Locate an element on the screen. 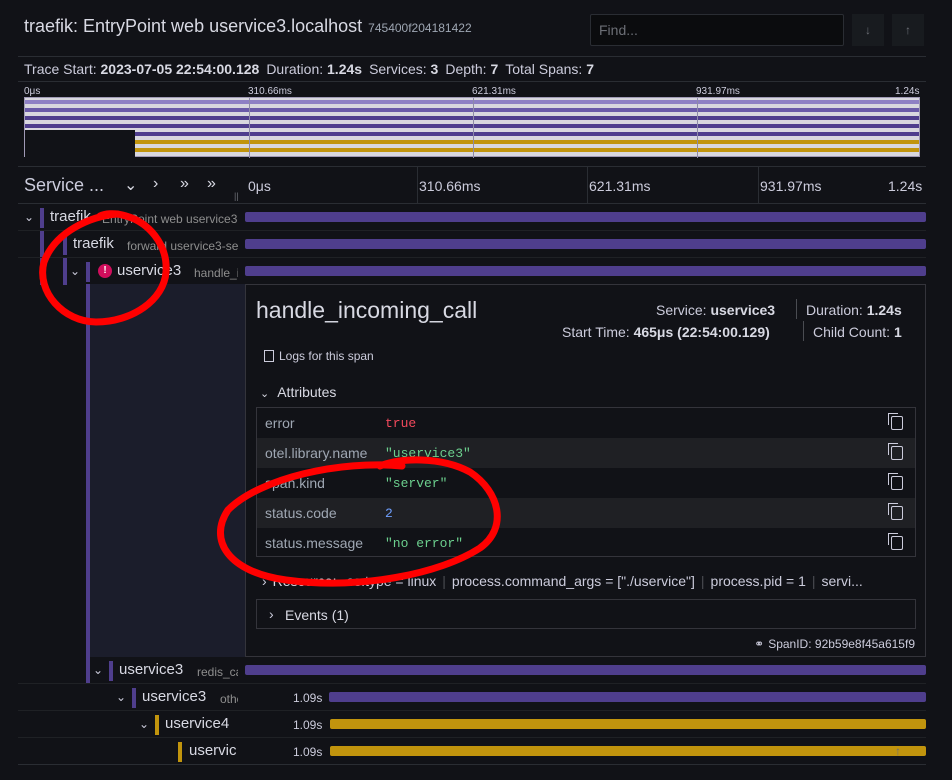  events-label: Events (1) is located at coordinates (317, 615).